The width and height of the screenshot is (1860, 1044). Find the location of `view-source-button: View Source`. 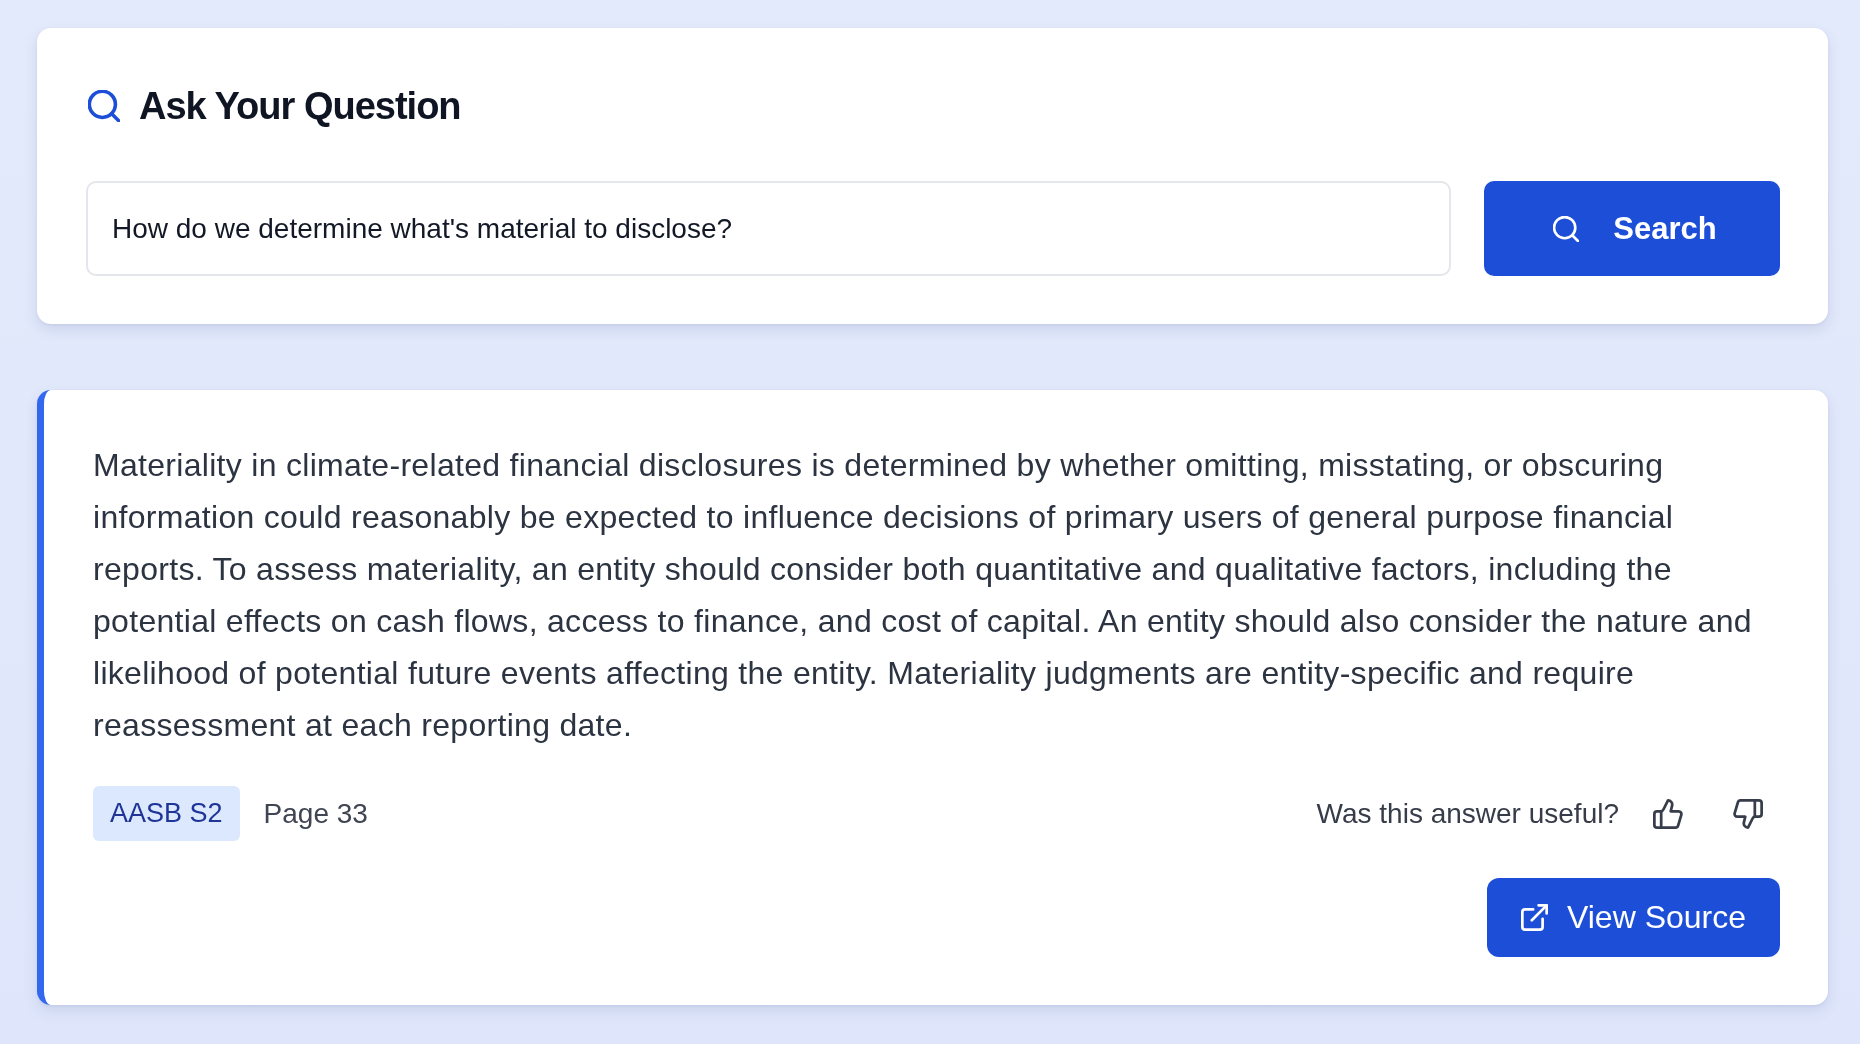

view-source-button: View Source is located at coordinates (1633, 917).